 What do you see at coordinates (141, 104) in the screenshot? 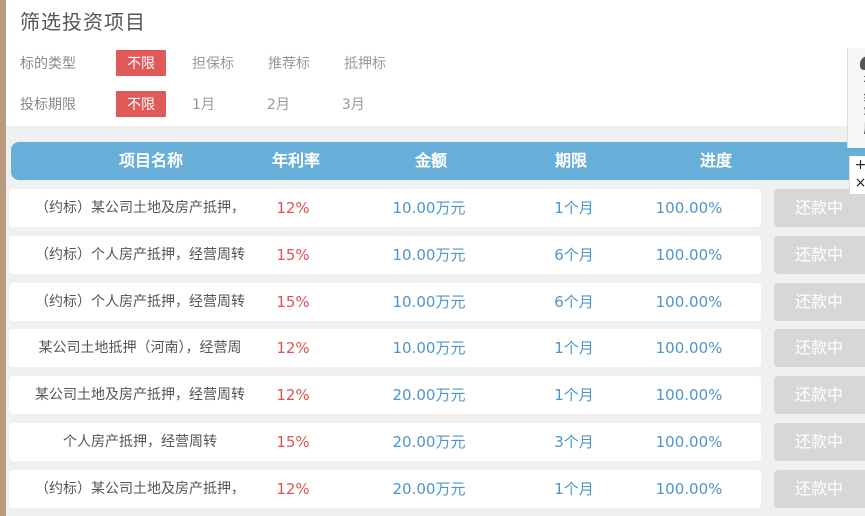
I see `filter-term-any: 不限` at bounding box center [141, 104].